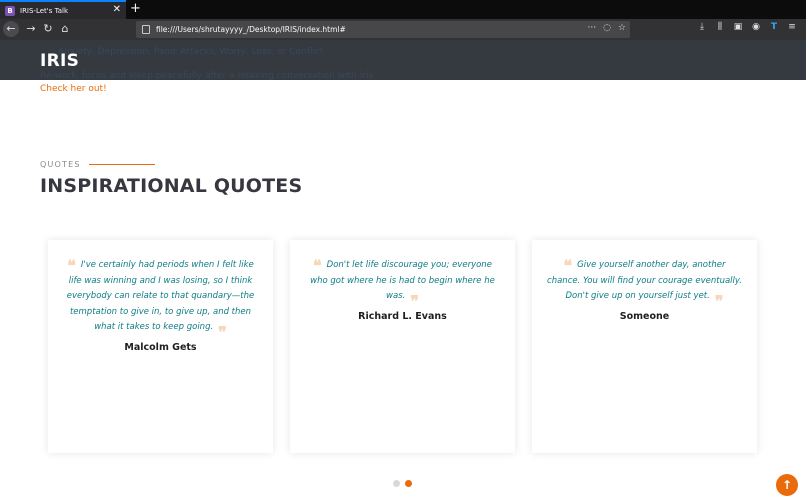  I want to click on bootstrap-favicon-icon: B, so click(10, 10).